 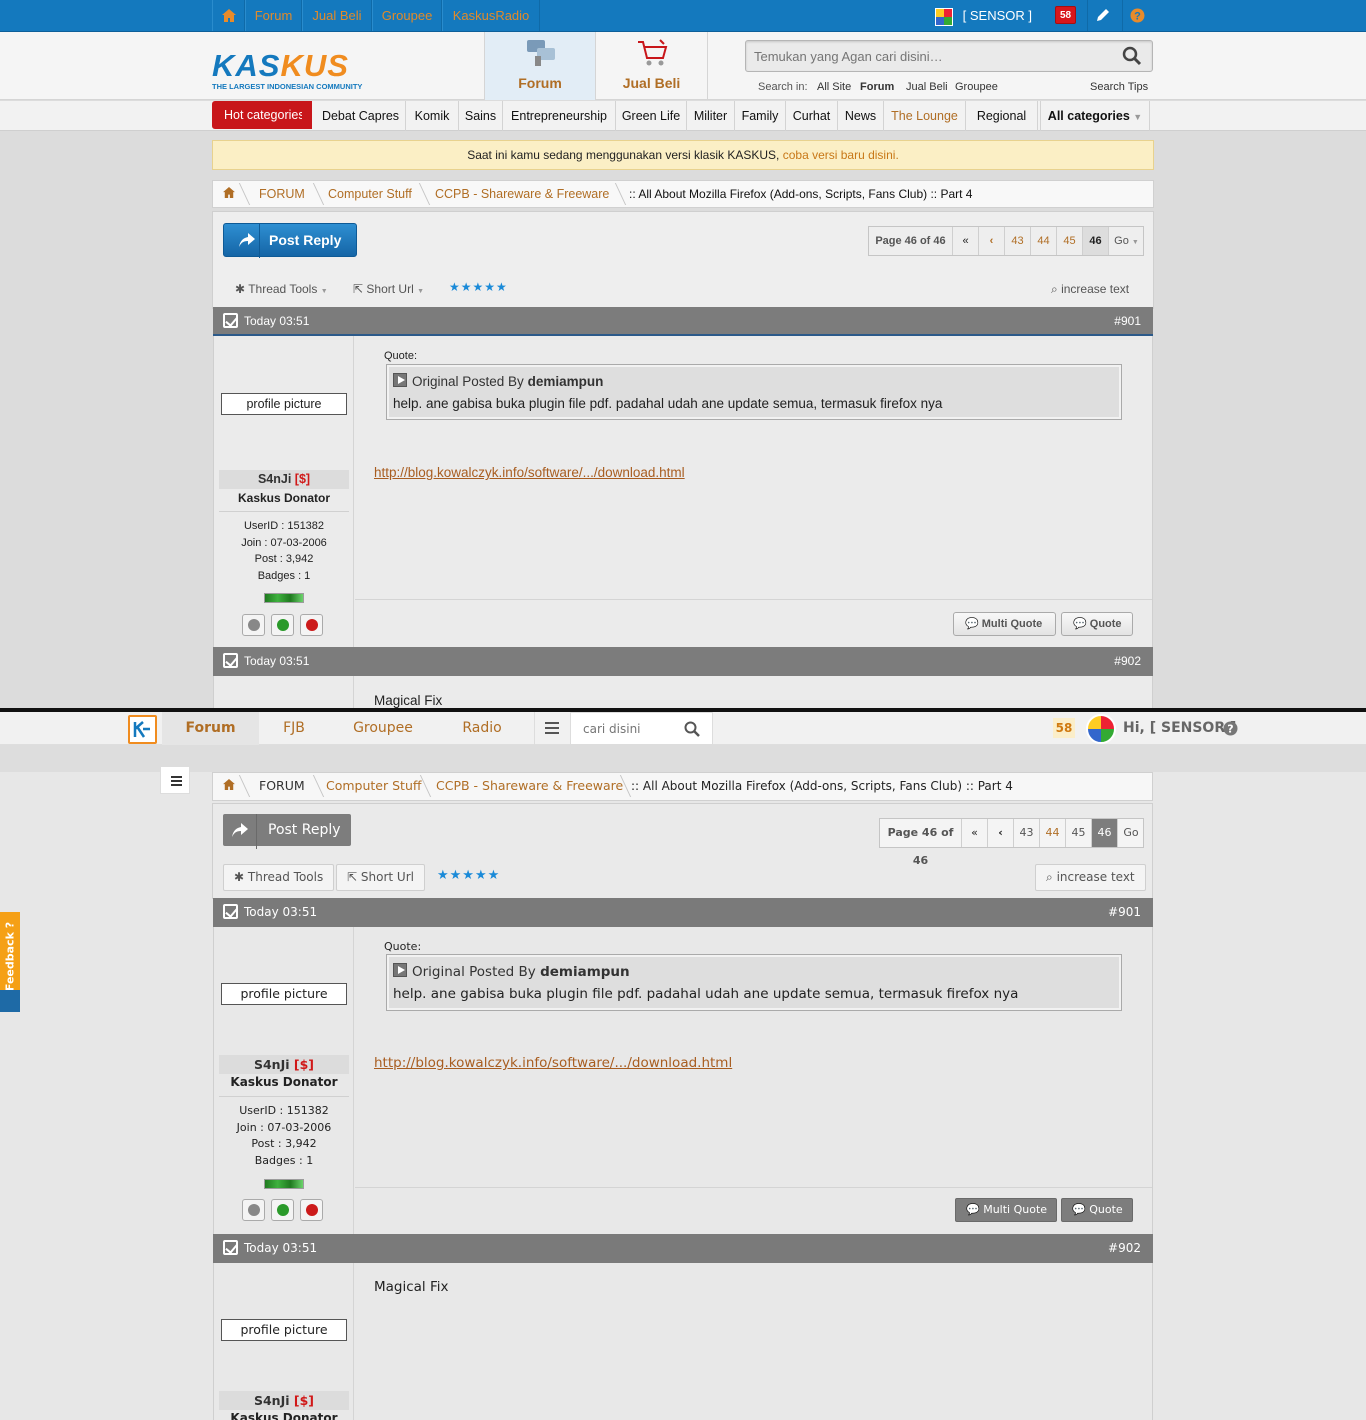 I want to click on new-version-link: coba versi baru disini., so click(x=841, y=155).